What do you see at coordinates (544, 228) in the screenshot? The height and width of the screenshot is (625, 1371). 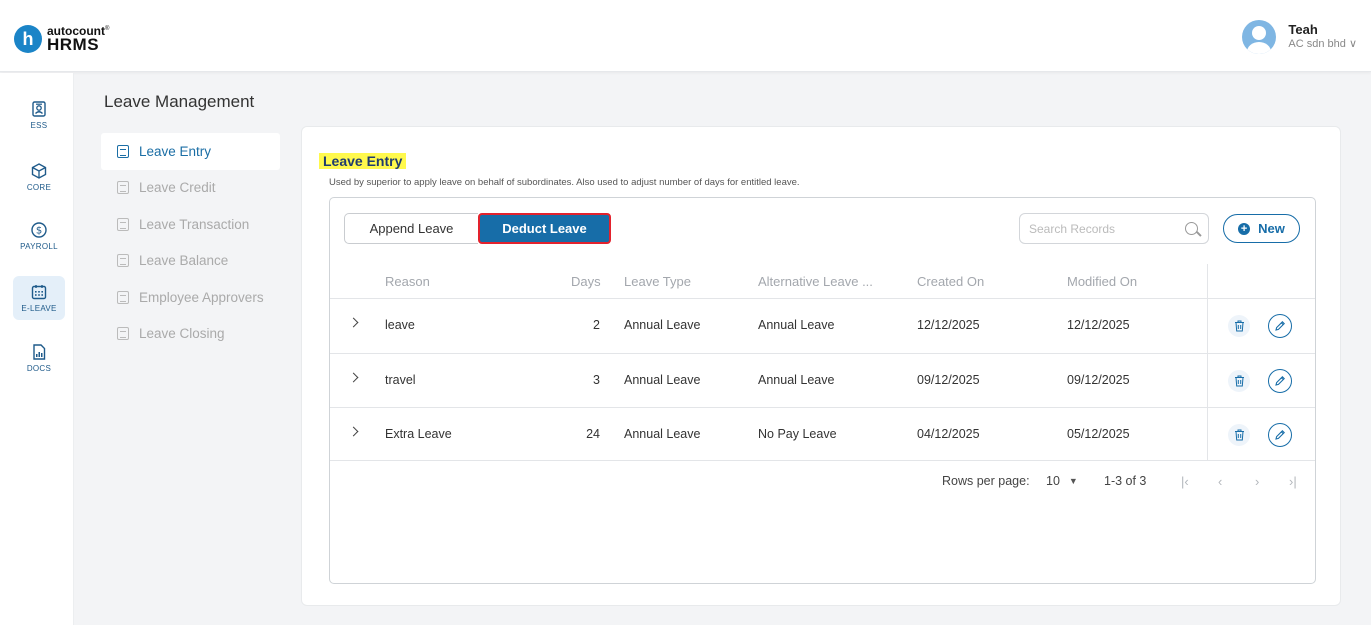 I see `deduct-leave-button: Deduct Leave` at bounding box center [544, 228].